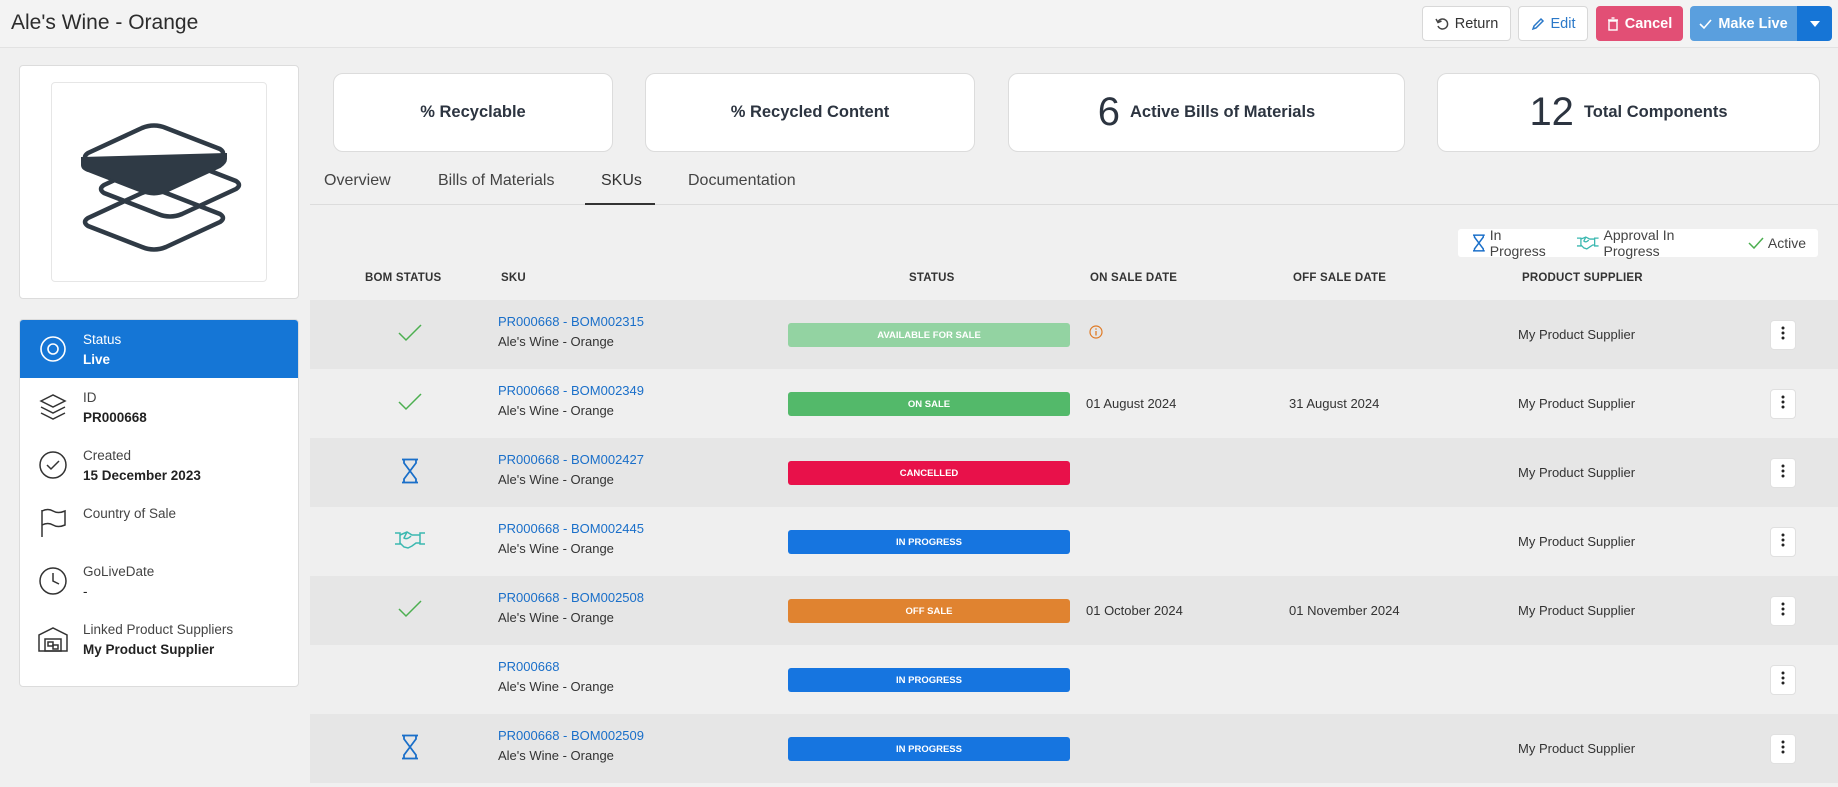 This screenshot has width=1838, height=787. What do you see at coordinates (1466, 23) in the screenshot?
I see `return-button: Return` at bounding box center [1466, 23].